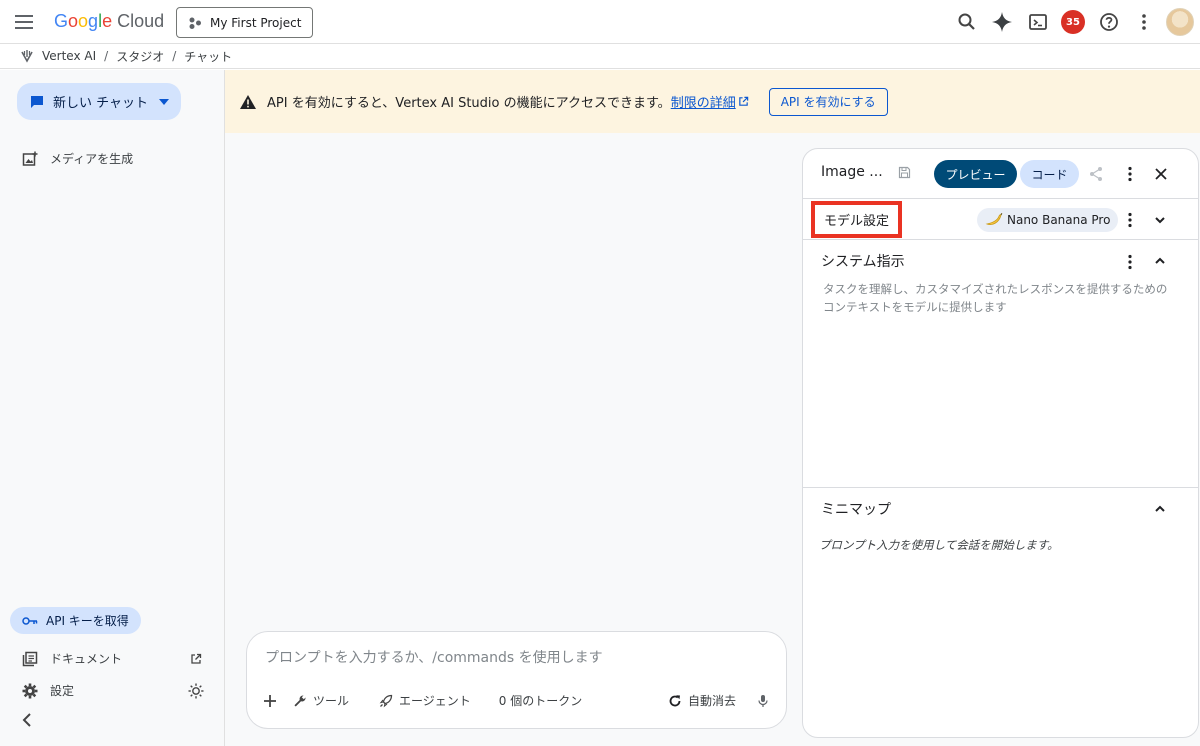 The width and height of the screenshot is (1200, 746). I want to click on agent-button: エージェント, so click(425, 700).